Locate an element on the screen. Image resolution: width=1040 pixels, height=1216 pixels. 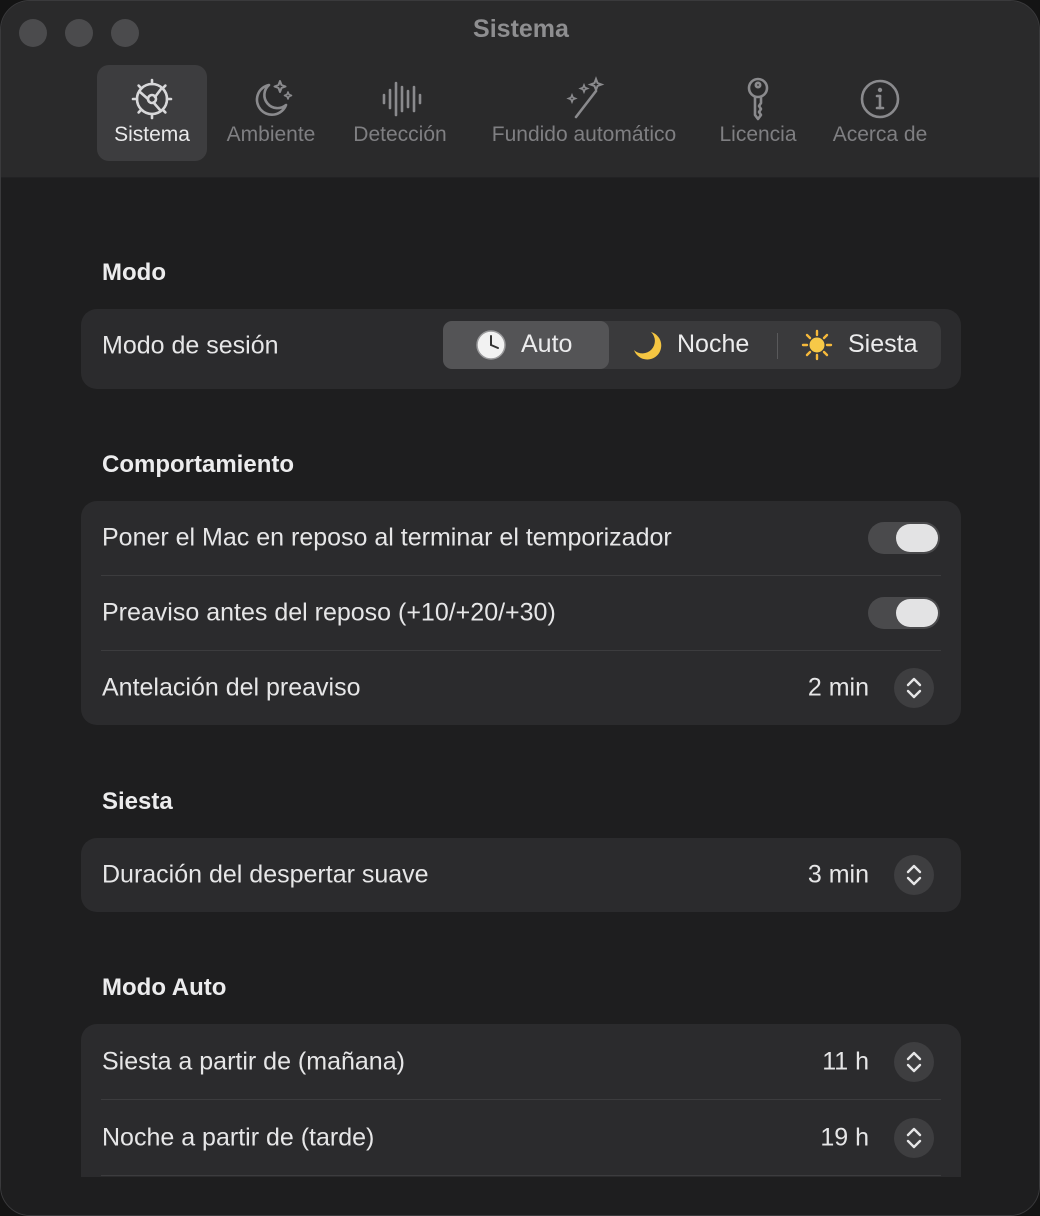
siesta-from-stepper is located at coordinates (914, 1061).